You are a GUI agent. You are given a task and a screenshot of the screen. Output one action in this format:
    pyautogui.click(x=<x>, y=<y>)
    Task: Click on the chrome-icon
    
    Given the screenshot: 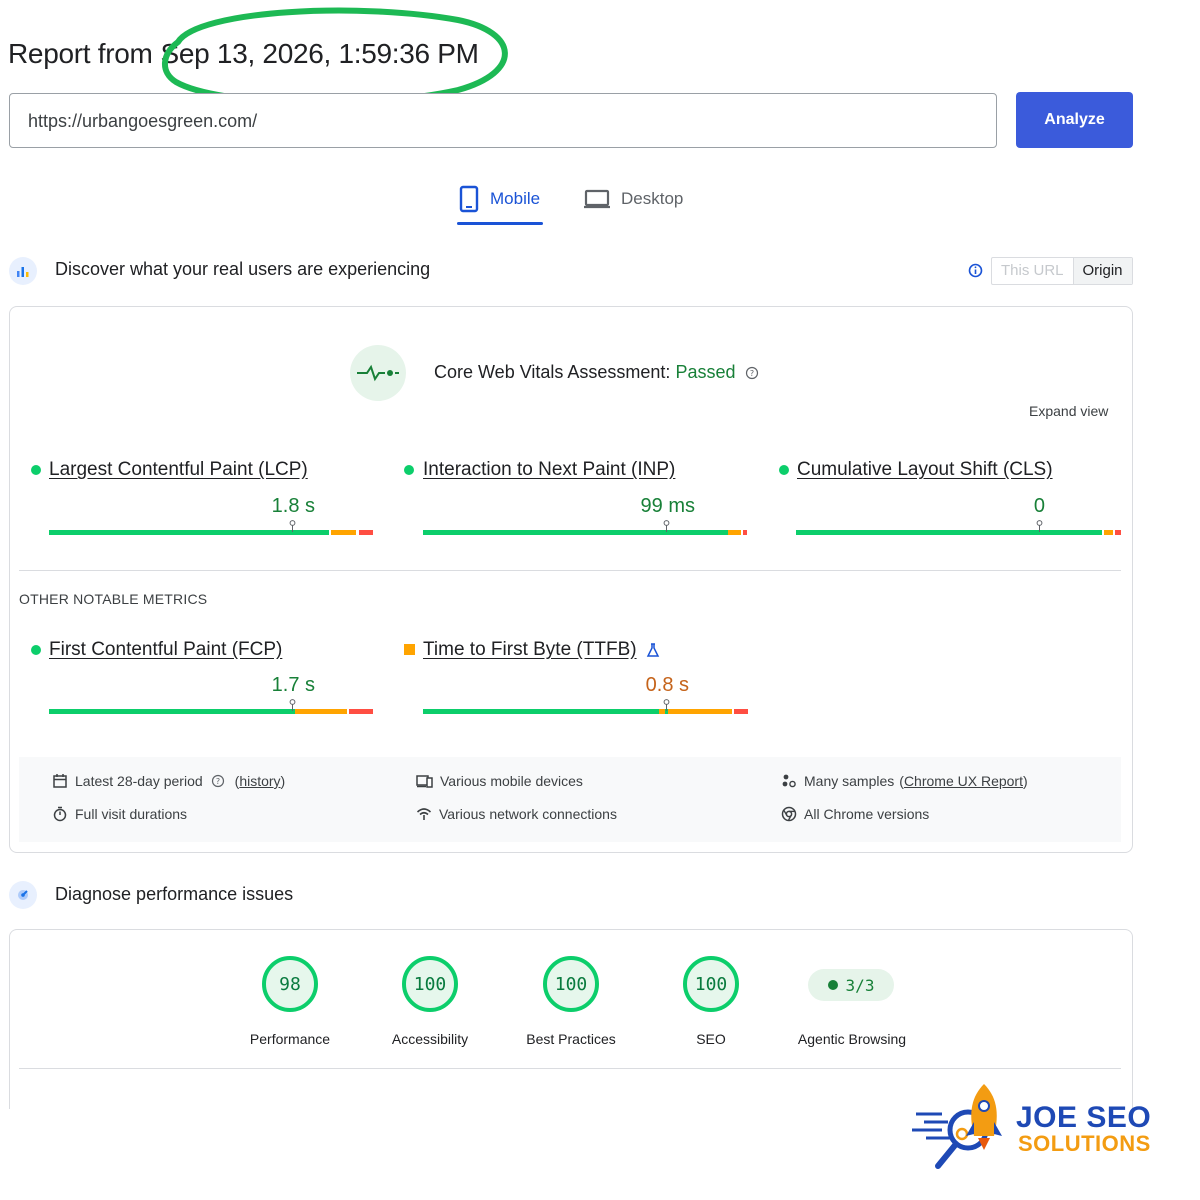 What is the action you would take?
    pyautogui.click(x=789, y=814)
    